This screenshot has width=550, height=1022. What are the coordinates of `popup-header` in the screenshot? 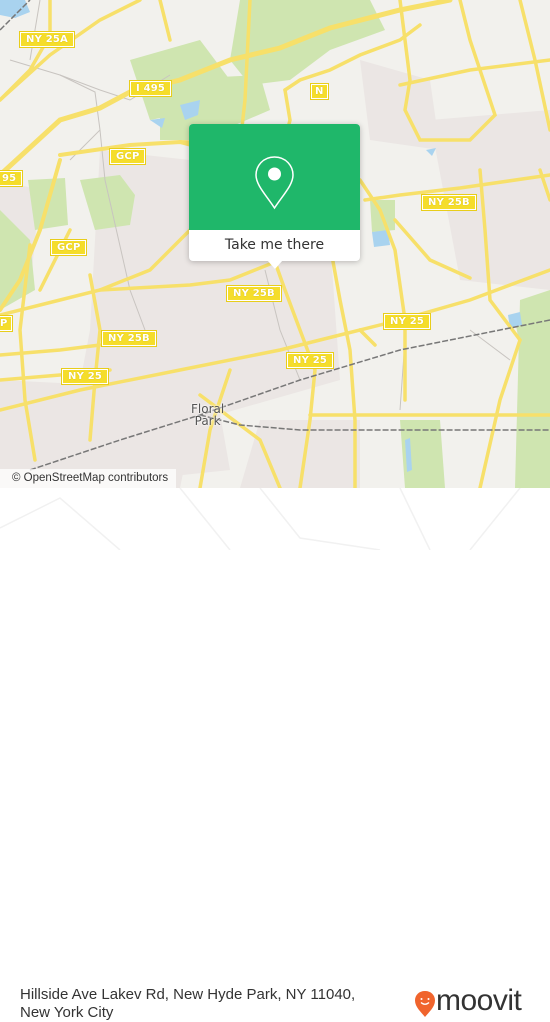 It's located at (274, 177).